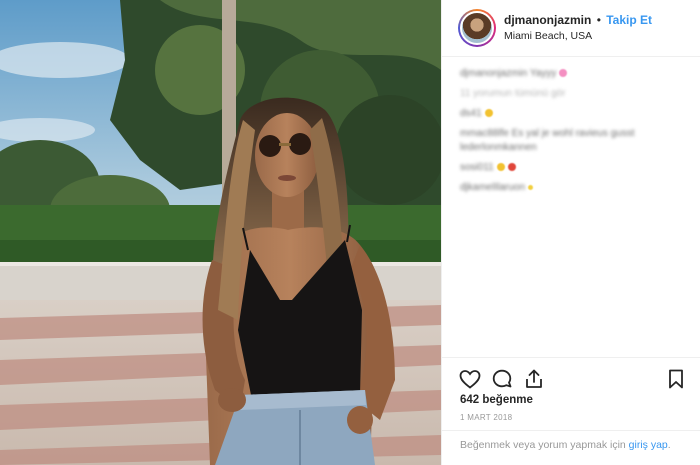 The image size is (700, 465). What do you see at coordinates (573, 379) in the screenshot?
I see `action-icons` at bounding box center [573, 379].